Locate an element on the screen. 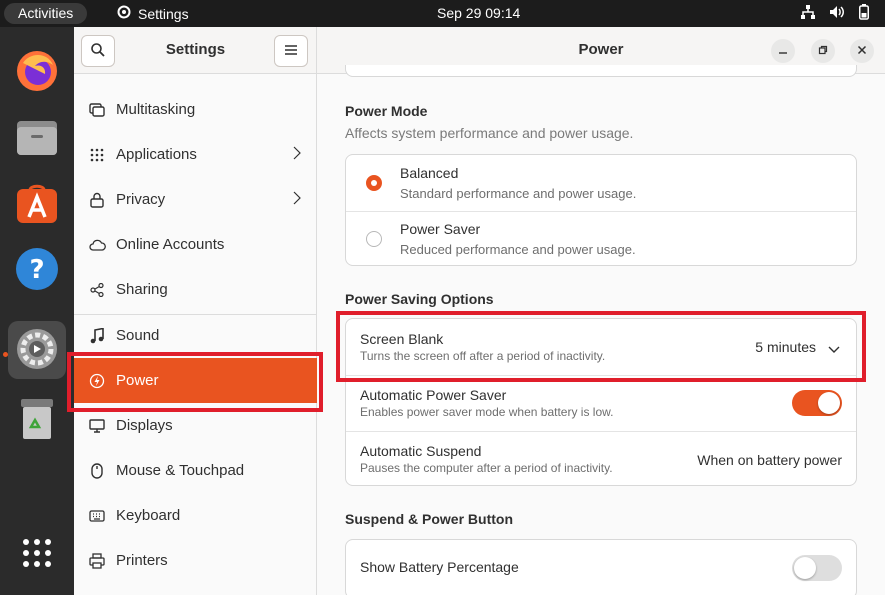 This screenshot has height=595, width=885. files-icon is located at coordinates (37, 138).